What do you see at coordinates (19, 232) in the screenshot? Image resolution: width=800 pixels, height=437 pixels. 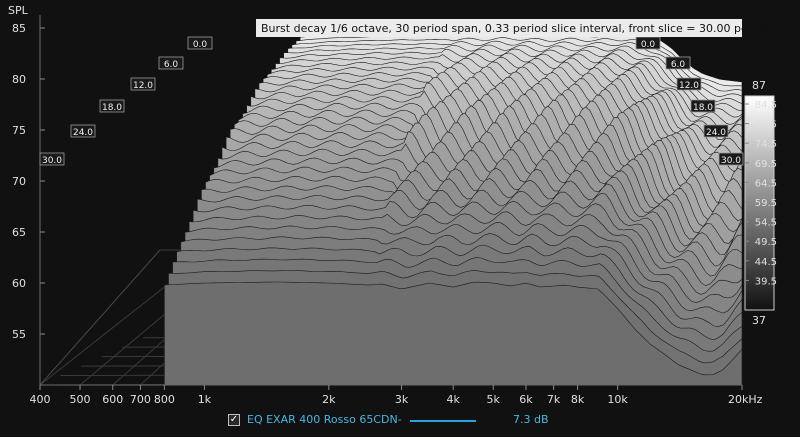 I see `y-tick-label: 65` at bounding box center [19, 232].